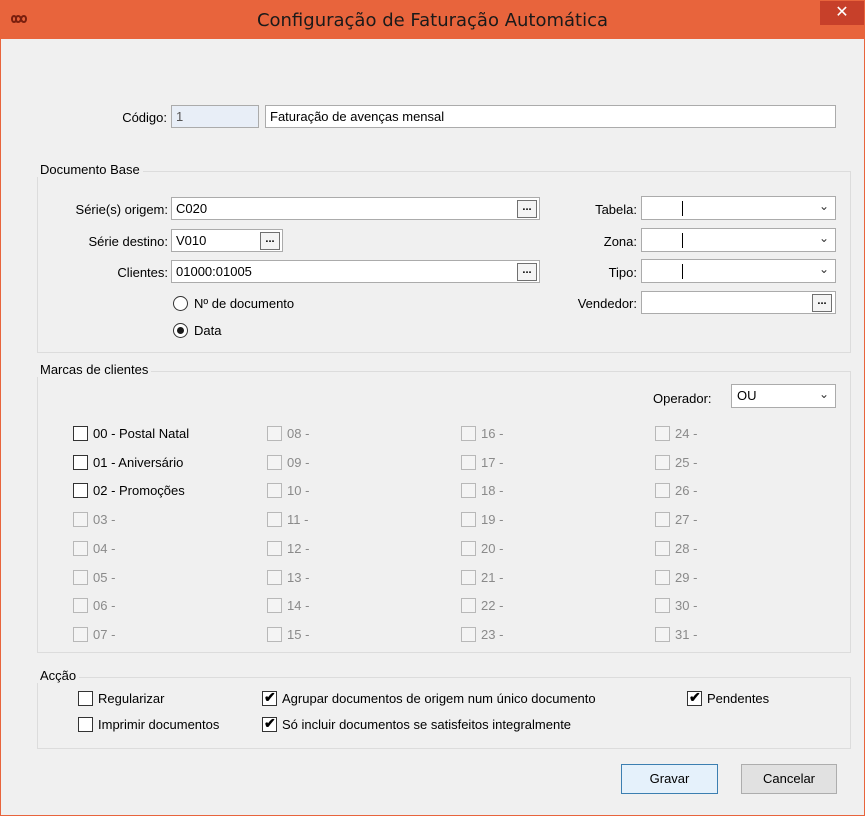  Describe the element at coordinates (141, 433) in the screenshot. I see `marca-label: 00 - Postal Natal` at that location.